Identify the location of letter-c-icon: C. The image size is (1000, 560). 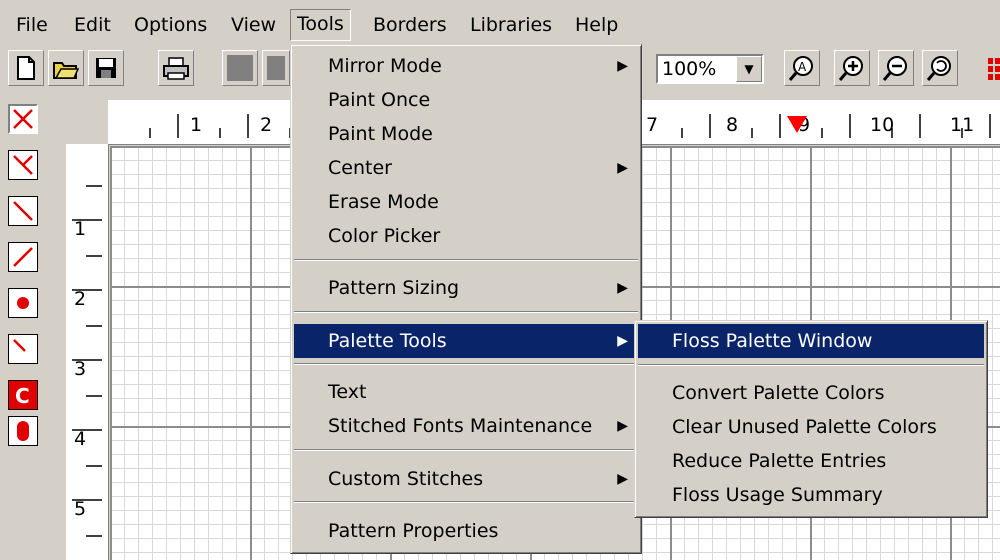
(22, 395).